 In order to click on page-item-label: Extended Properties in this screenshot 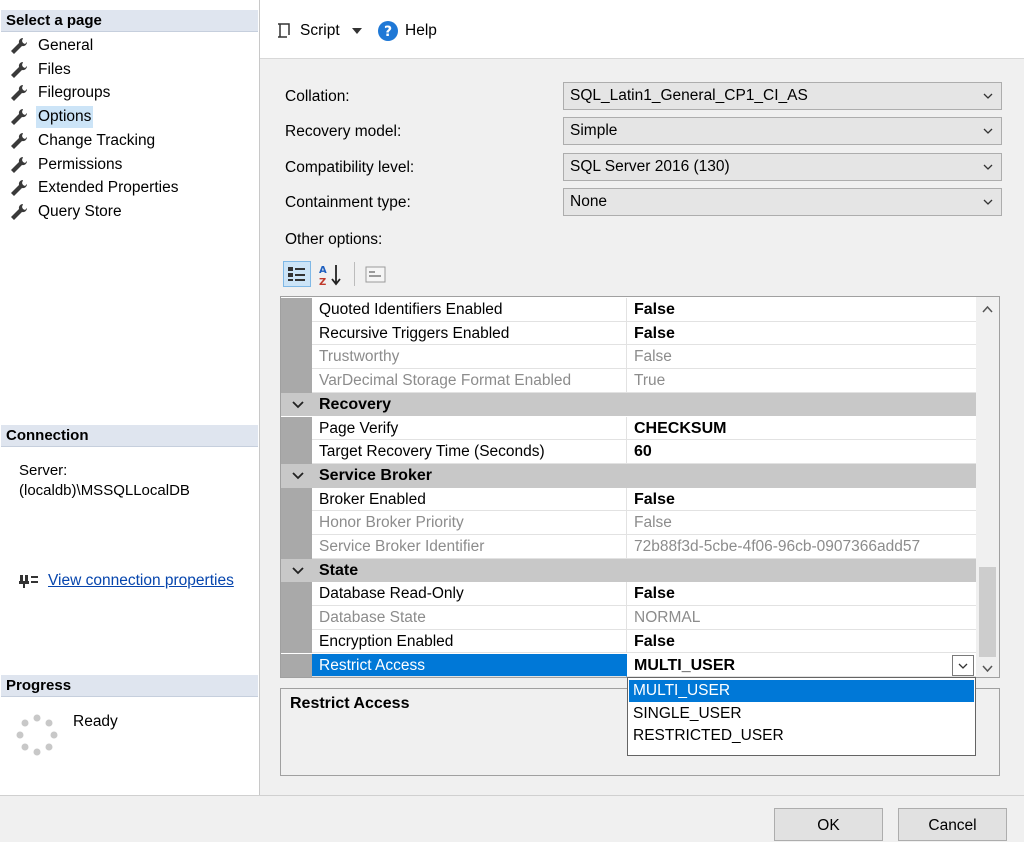, I will do `click(108, 188)`.